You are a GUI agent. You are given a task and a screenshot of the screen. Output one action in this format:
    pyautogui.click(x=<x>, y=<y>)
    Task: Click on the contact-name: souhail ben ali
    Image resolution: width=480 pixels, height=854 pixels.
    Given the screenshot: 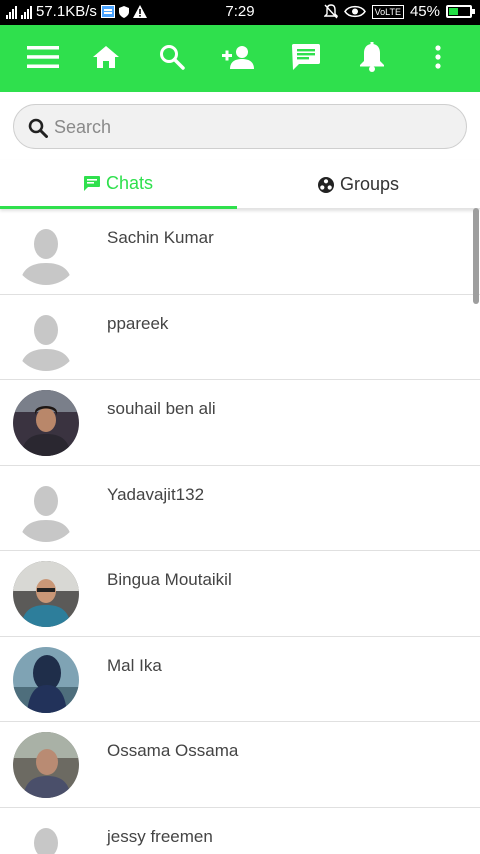 What is the action you would take?
    pyautogui.click(x=161, y=408)
    